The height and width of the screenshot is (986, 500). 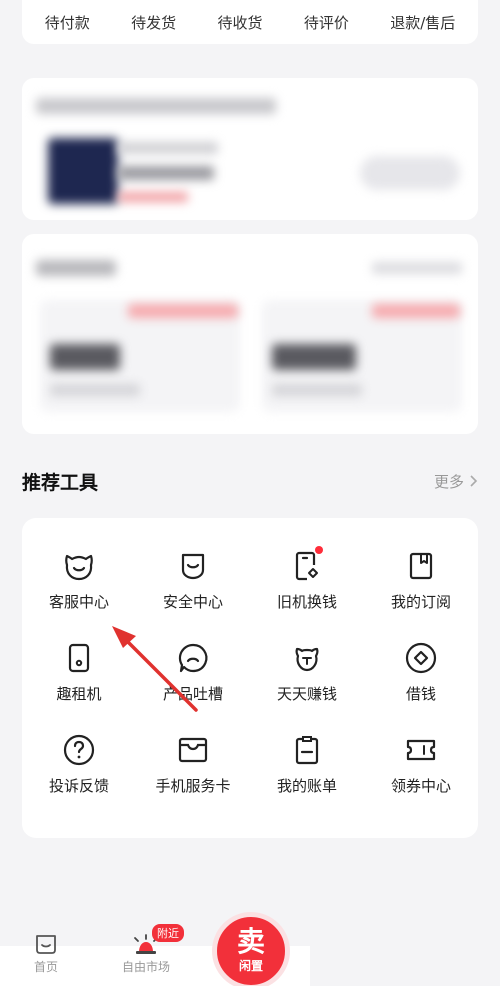 What do you see at coordinates (79, 750) in the screenshot?
I see `question-icon` at bounding box center [79, 750].